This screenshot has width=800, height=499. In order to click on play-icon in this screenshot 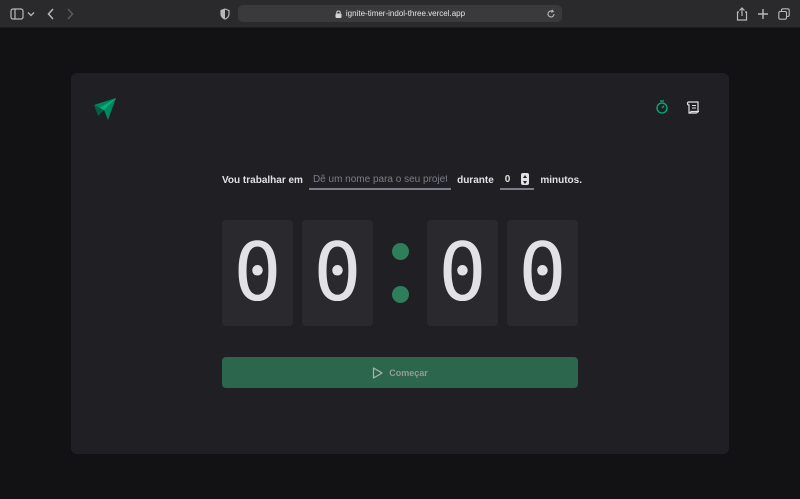, I will do `click(378, 372)`.